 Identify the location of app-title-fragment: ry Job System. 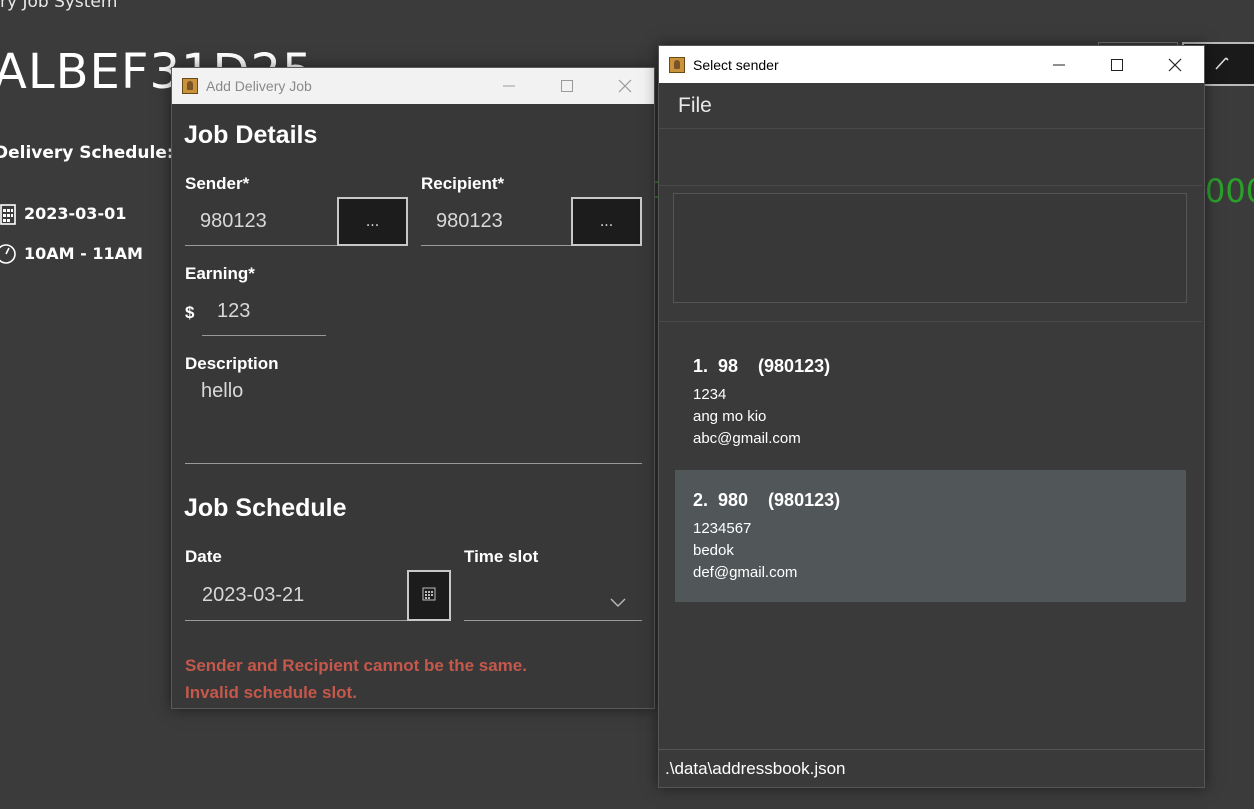
(59, 6).